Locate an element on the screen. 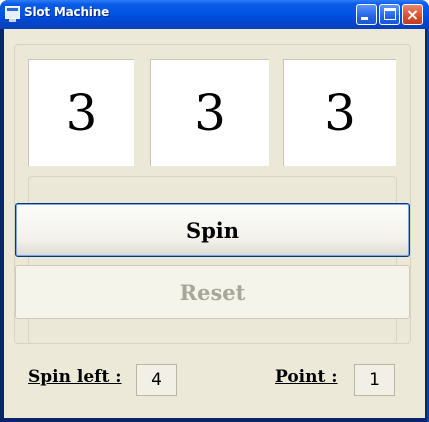 This screenshot has height=422, width=429. close-icon: × is located at coordinates (412, 14).